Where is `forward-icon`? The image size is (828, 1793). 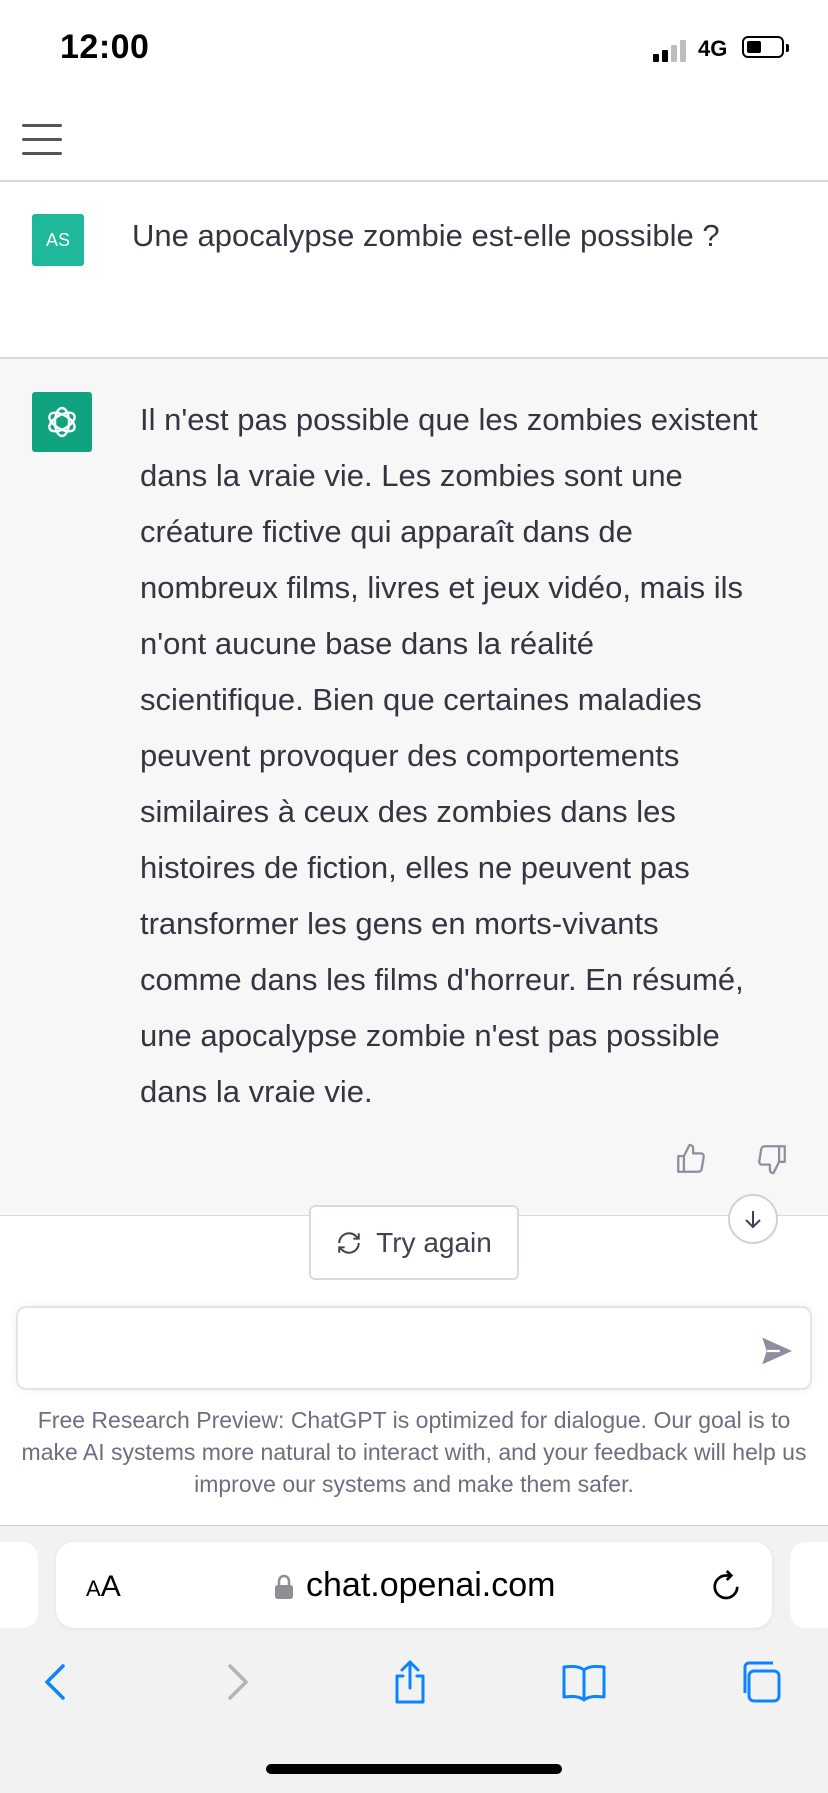
forward-icon is located at coordinates (236, 1682).